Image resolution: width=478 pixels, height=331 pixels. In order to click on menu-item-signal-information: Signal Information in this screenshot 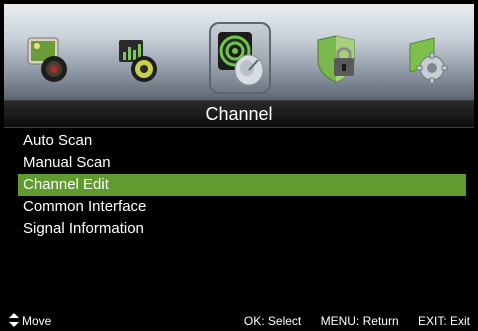, I will do `click(242, 229)`.